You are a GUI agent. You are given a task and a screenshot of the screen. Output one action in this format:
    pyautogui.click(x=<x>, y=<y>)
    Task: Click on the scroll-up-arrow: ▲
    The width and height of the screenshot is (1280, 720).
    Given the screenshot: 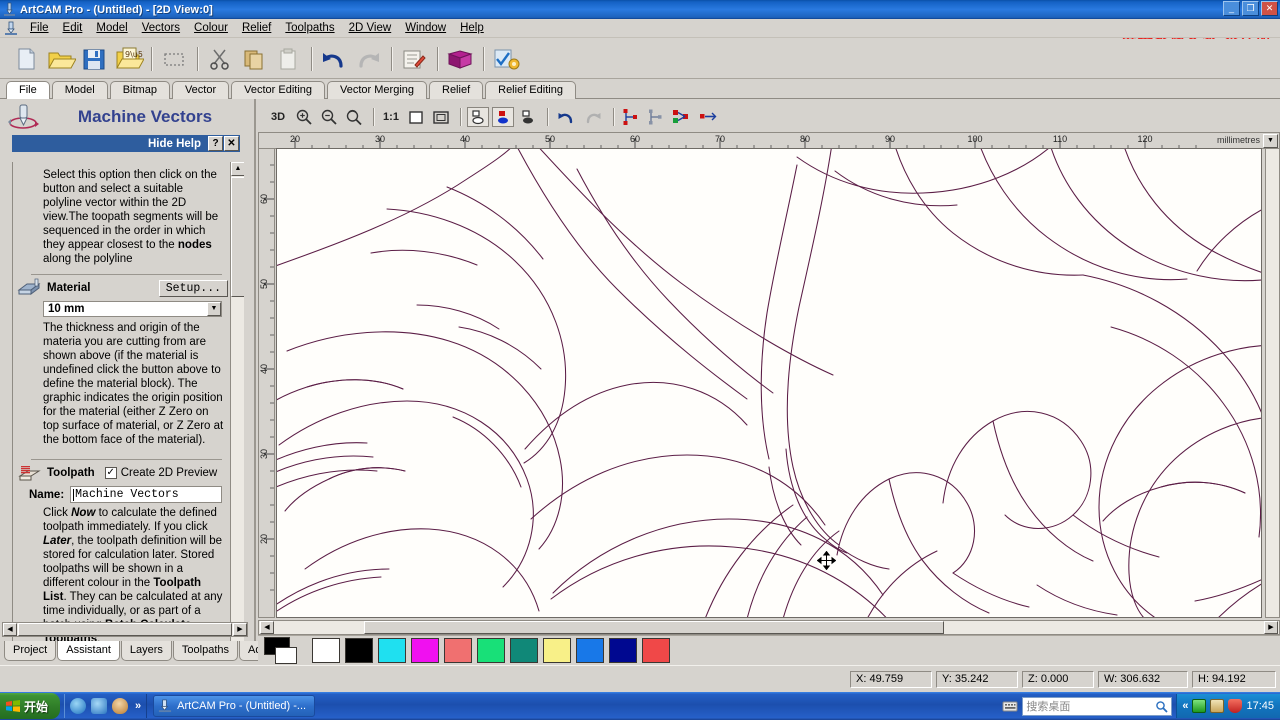 What is the action you would take?
    pyautogui.click(x=237, y=169)
    